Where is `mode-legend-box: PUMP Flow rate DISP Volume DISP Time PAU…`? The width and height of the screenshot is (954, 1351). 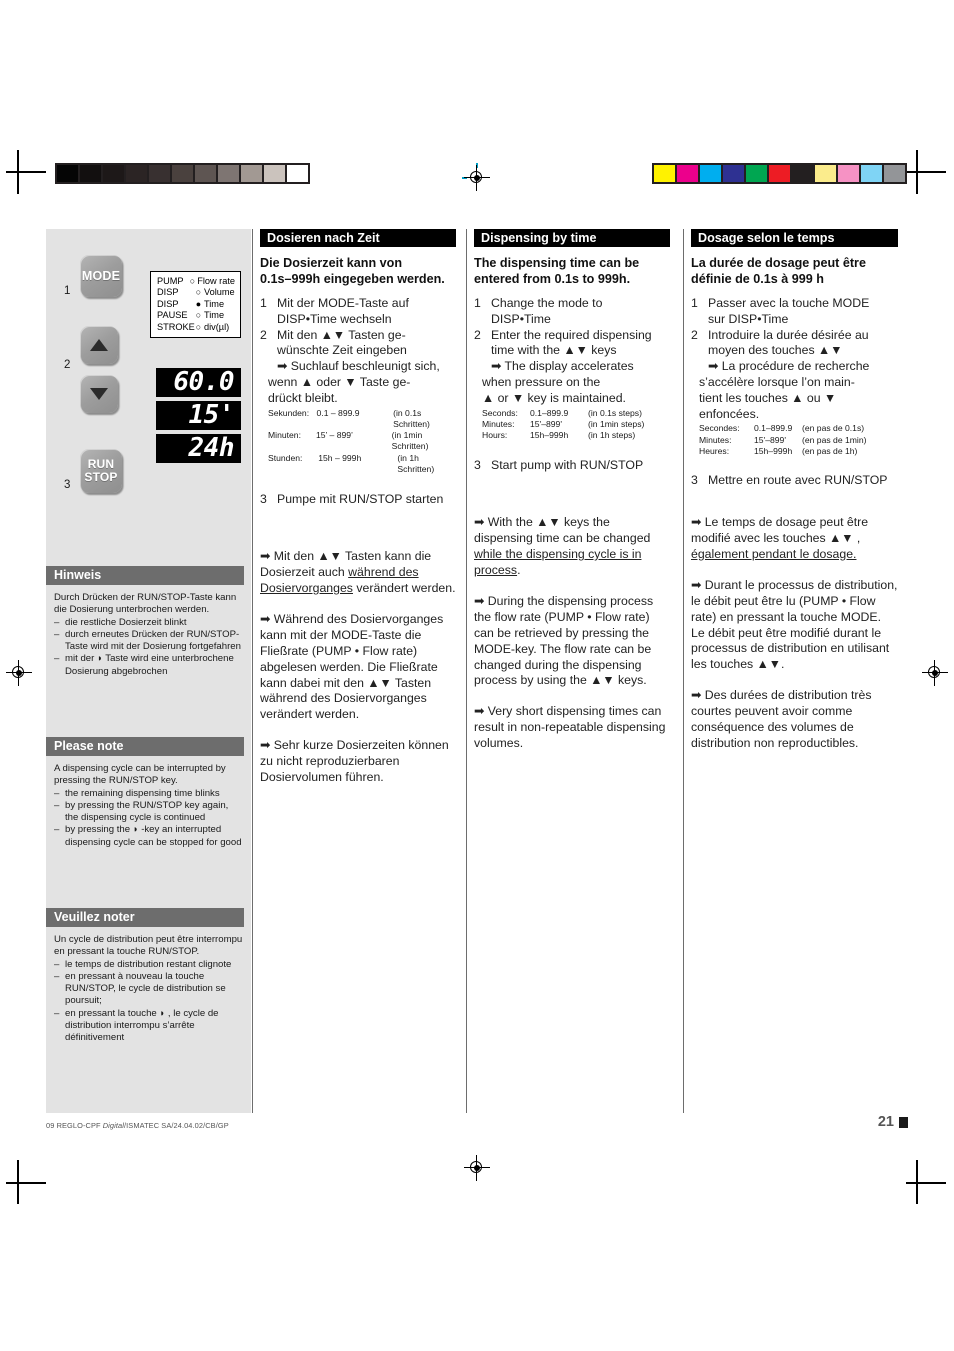
mode-legend-box: PUMP Flow rate DISP Volume DISP Time PAU… is located at coordinates (195, 305).